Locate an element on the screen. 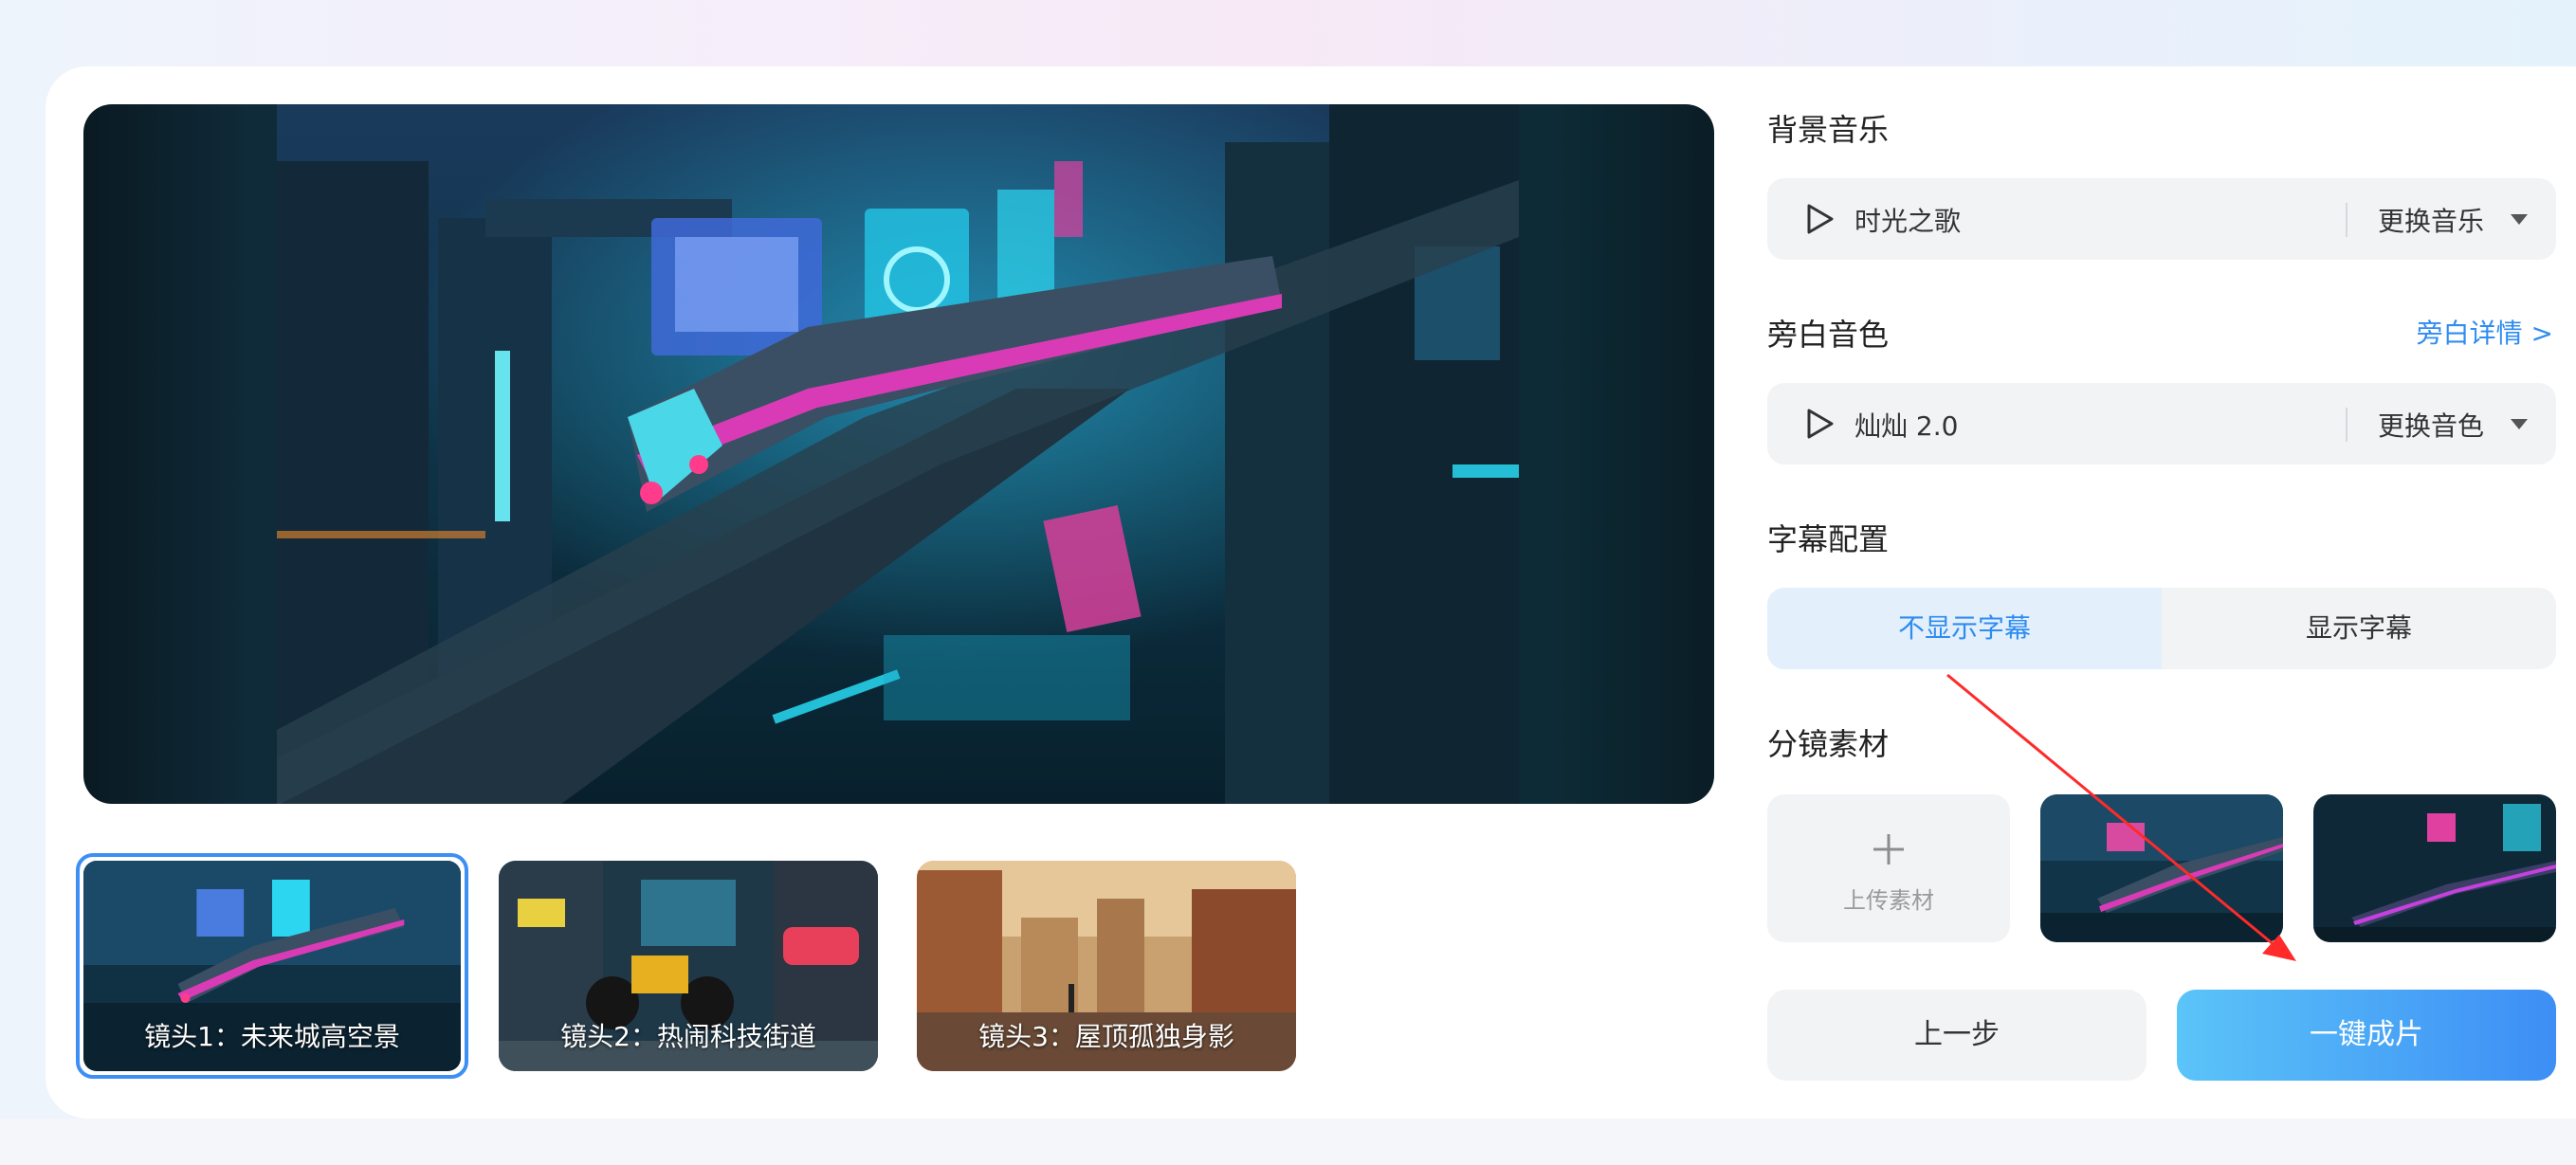  subtitle-section-title: 字幕配置 is located at coordinates (1828, 539).